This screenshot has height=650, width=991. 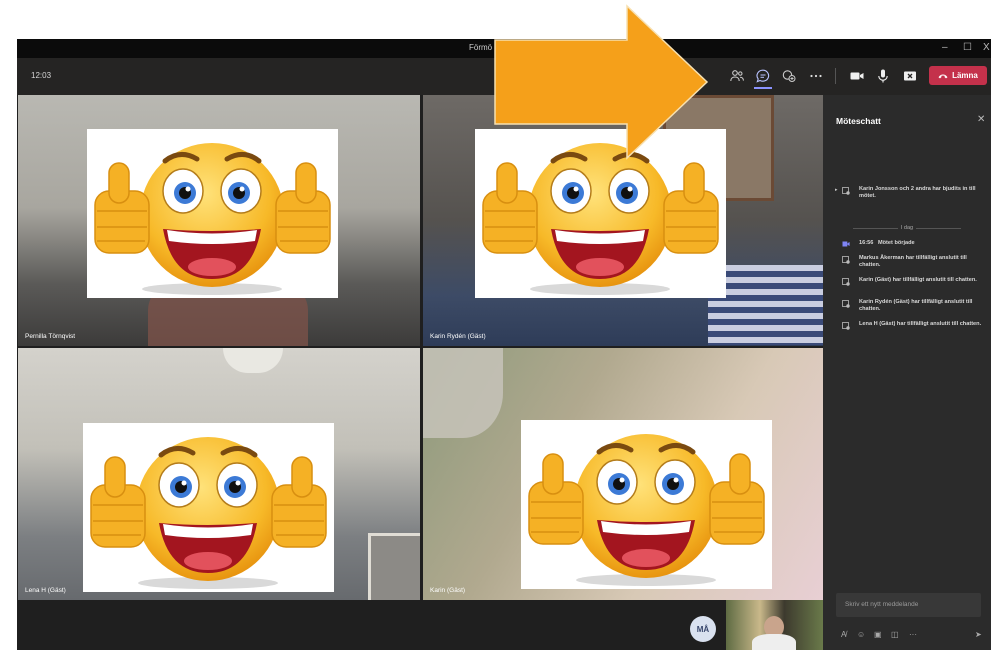 What do you see at coordinates (907, 228) in the screenshot?
I see `day-divider: I dag` at bounding box center [907, 228].